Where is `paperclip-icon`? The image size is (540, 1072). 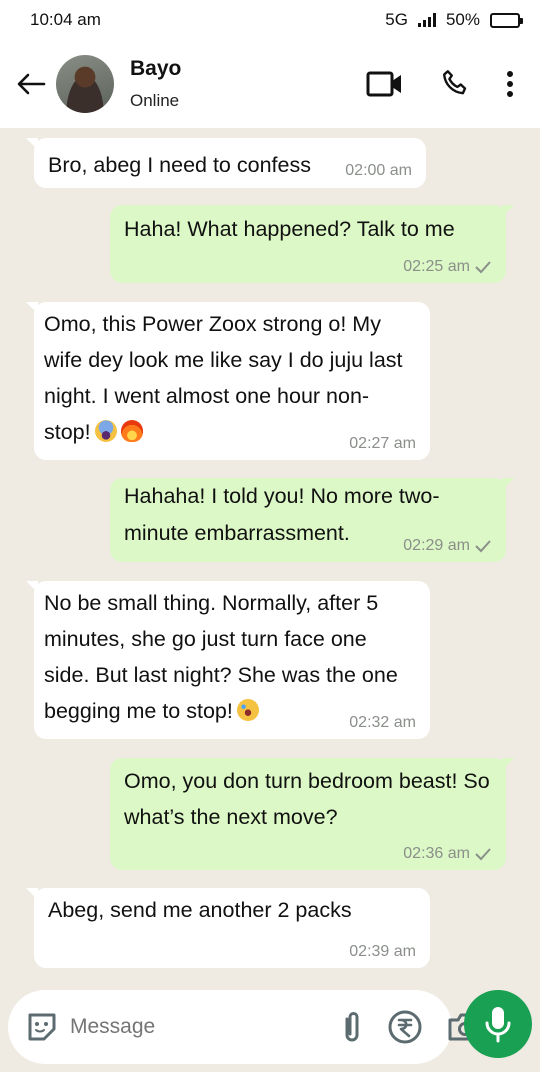
paperclip-icon is located at coordinates (352, 1027).